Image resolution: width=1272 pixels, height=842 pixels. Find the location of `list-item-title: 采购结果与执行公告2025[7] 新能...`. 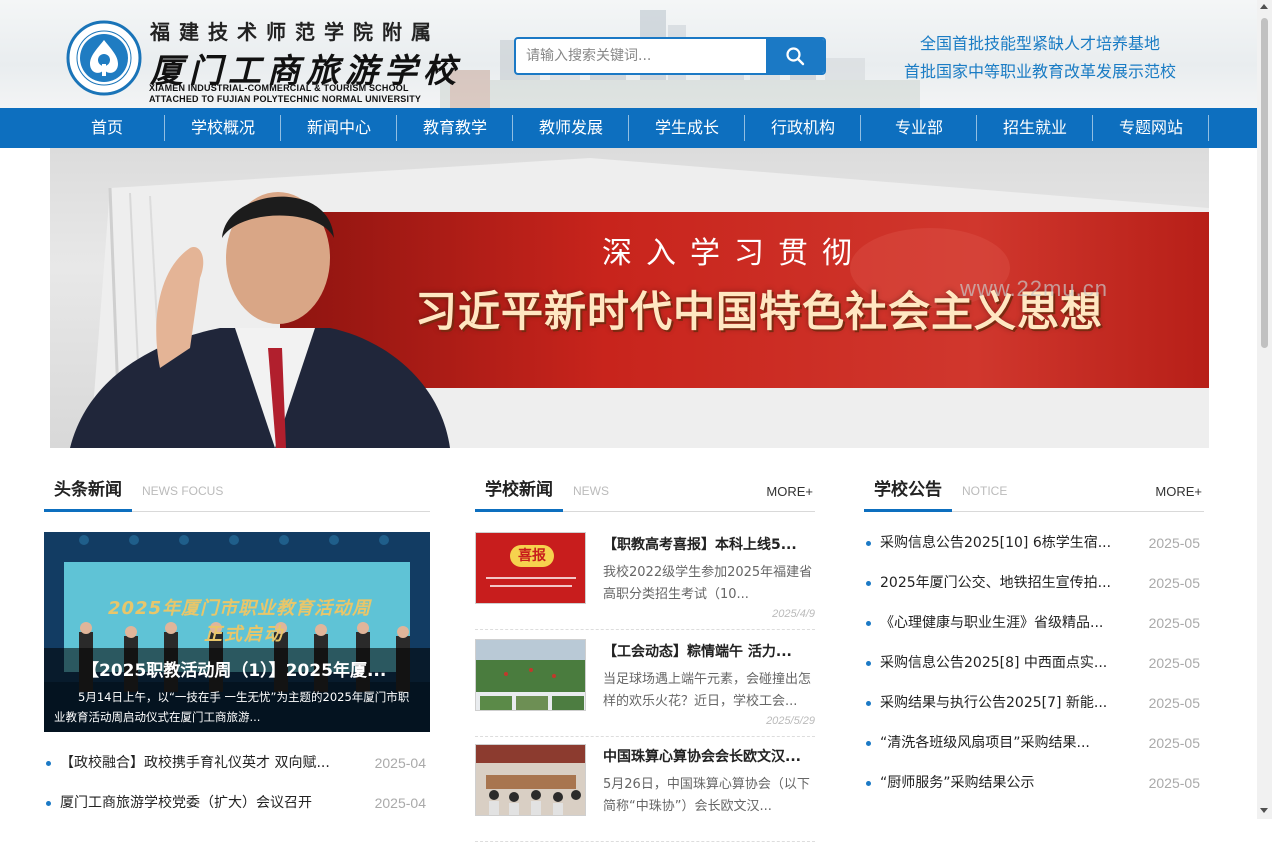

list-item-title: 采购结果与执行公告2025[7] 新能... is located at coordinates (994, 703).